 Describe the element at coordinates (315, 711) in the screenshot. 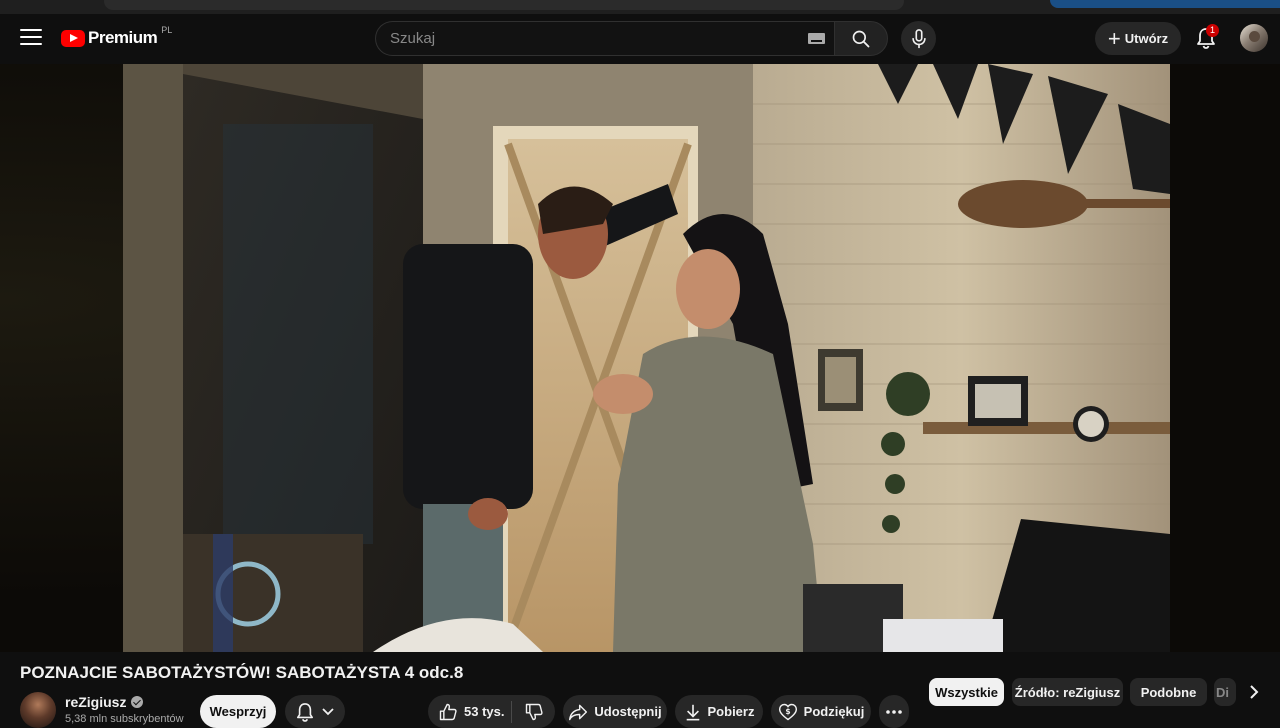

I see `subscription-notifications-button` at that location.